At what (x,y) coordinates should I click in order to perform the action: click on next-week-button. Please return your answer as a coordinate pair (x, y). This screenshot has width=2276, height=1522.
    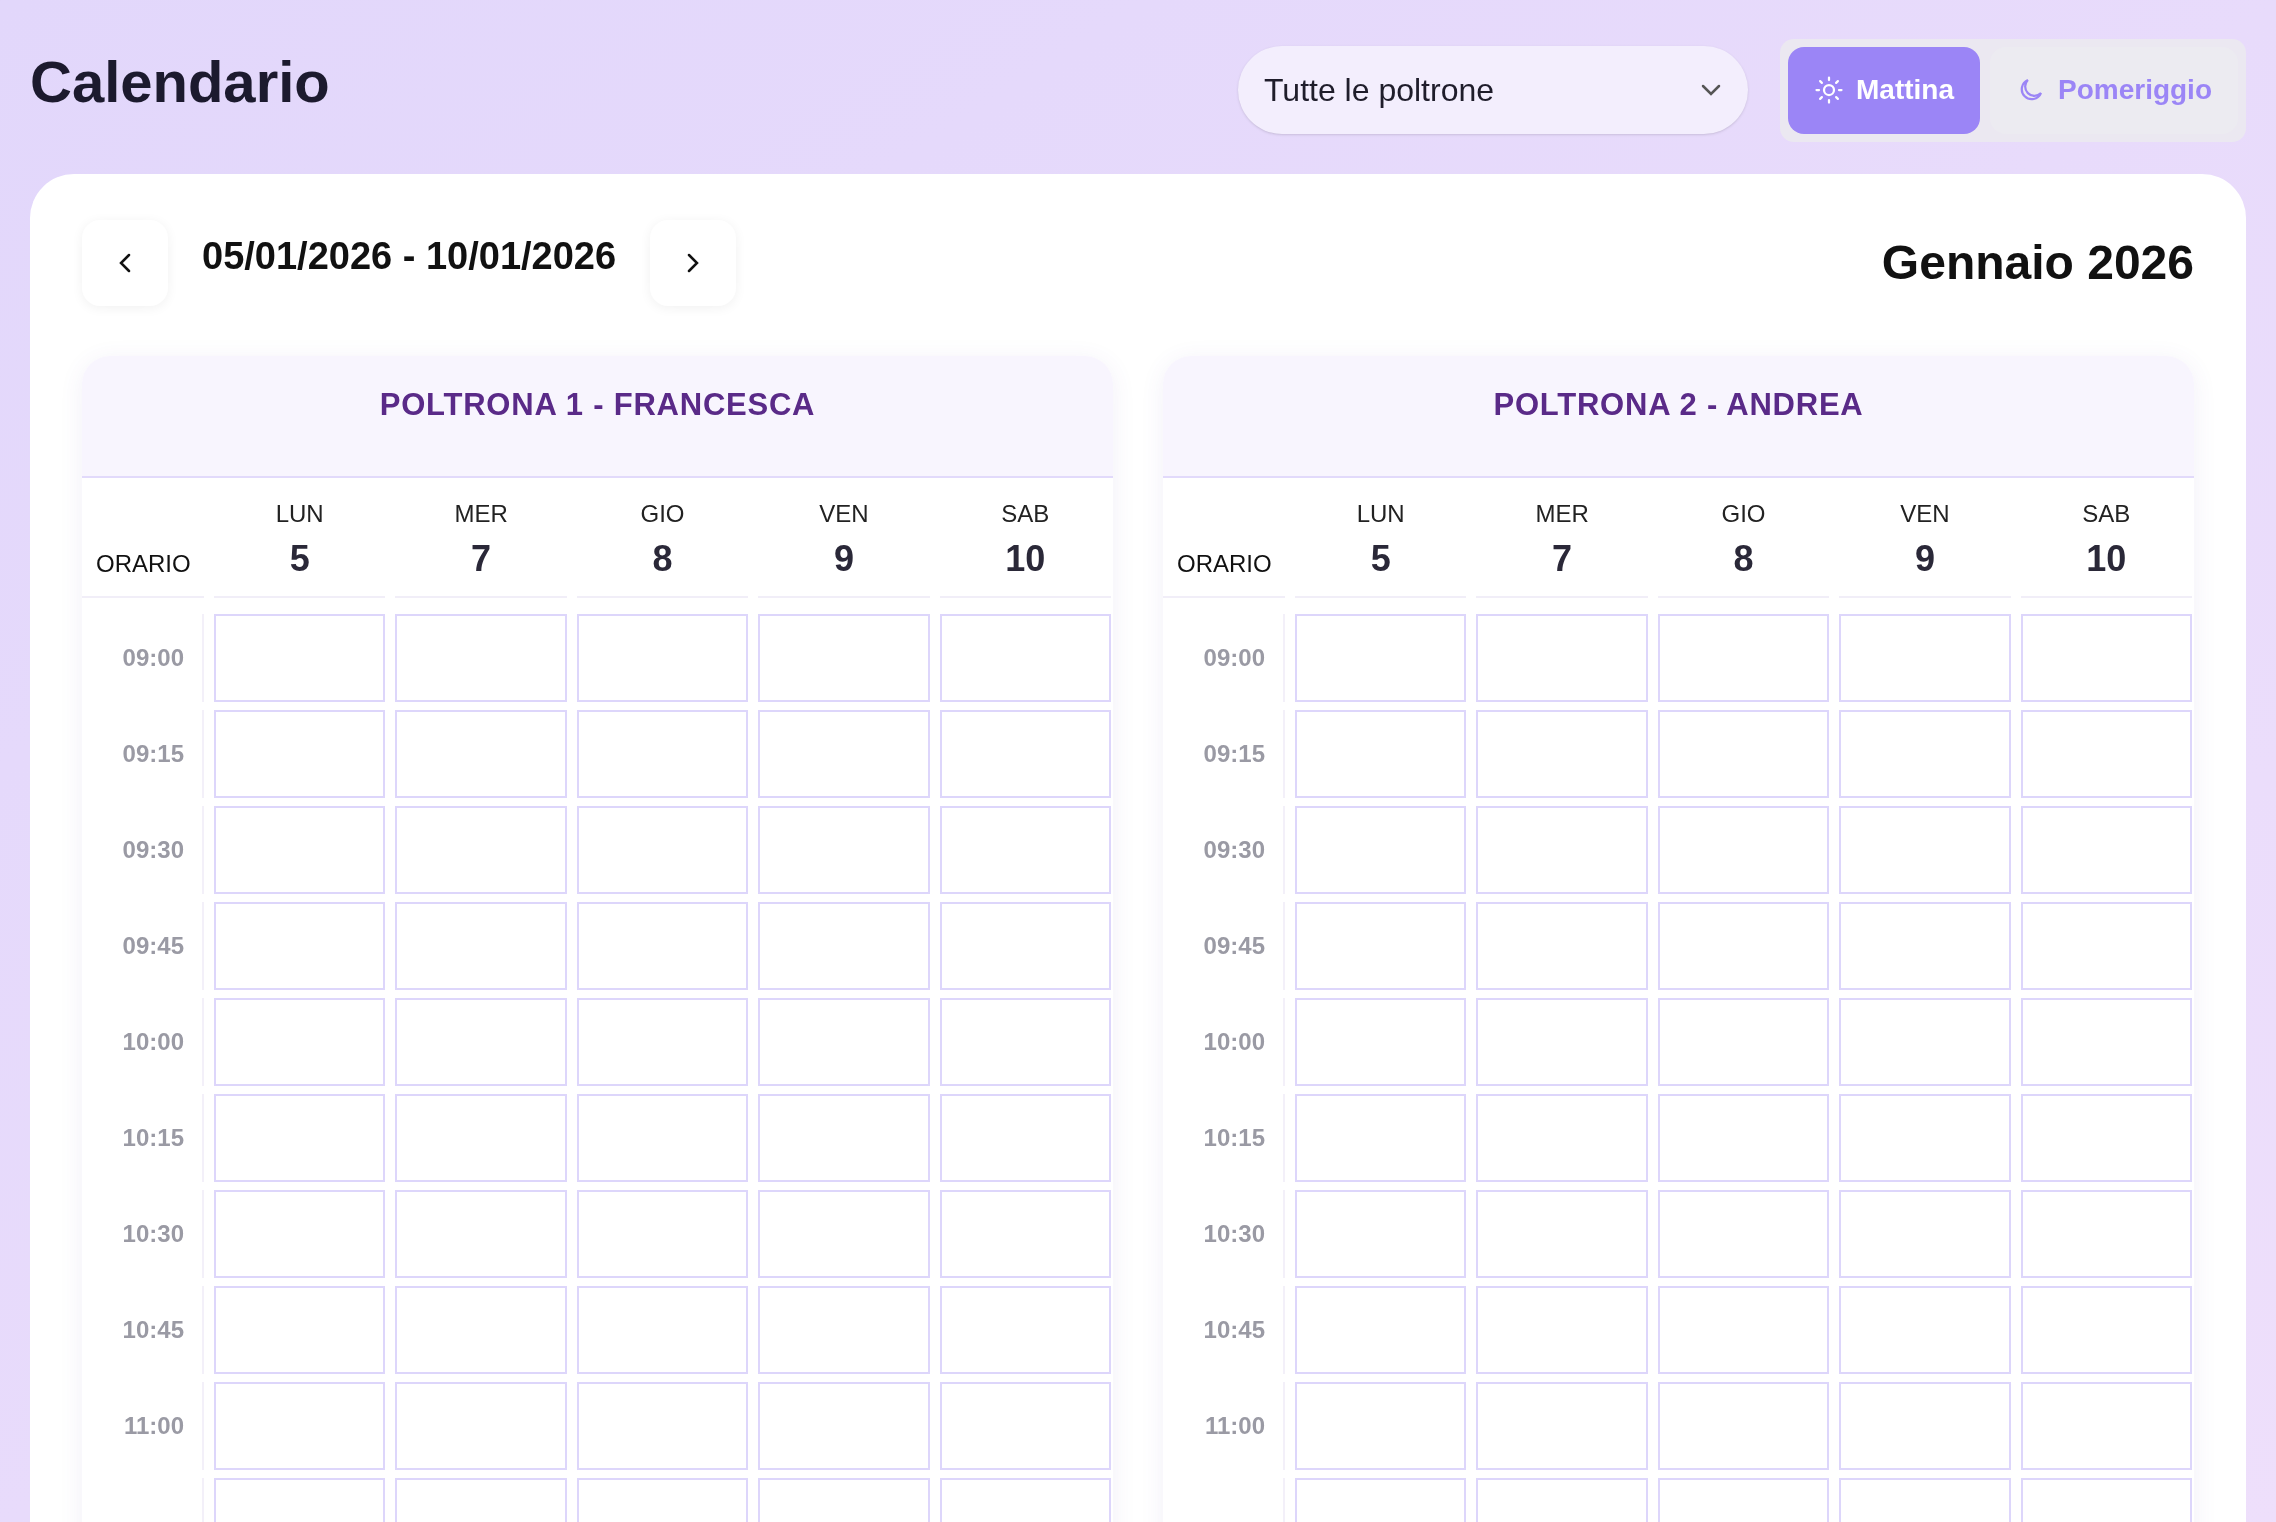
    Looking at the image, I should click on (693, 263).